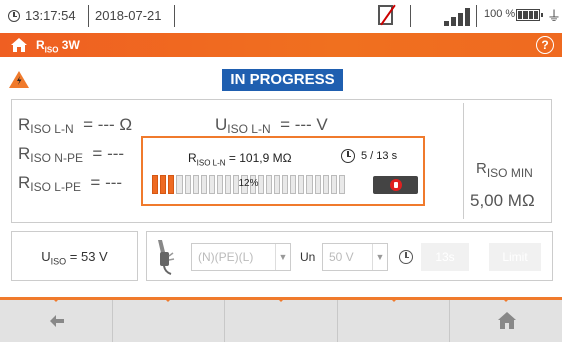 This screenshot has height=342, width=562. What do you see at coordinates (70, 183) in the screenshot?
I see `r-iso-lpe-readout: RISO L-PE = ---` at bounding box center [70, 183].